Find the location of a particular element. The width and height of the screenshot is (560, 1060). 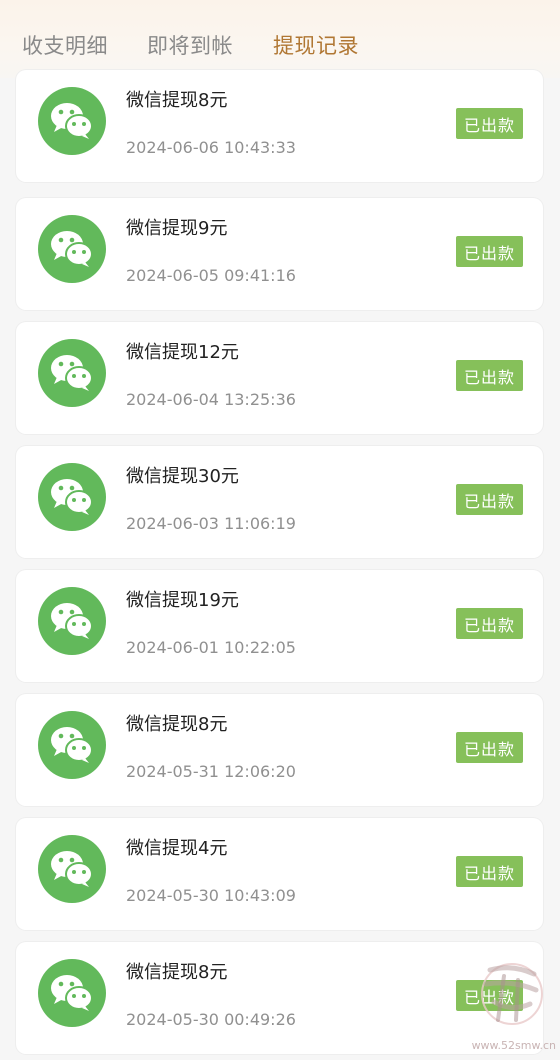

tab-income-expense: 收支明细 is located at coordinates (65, 45).